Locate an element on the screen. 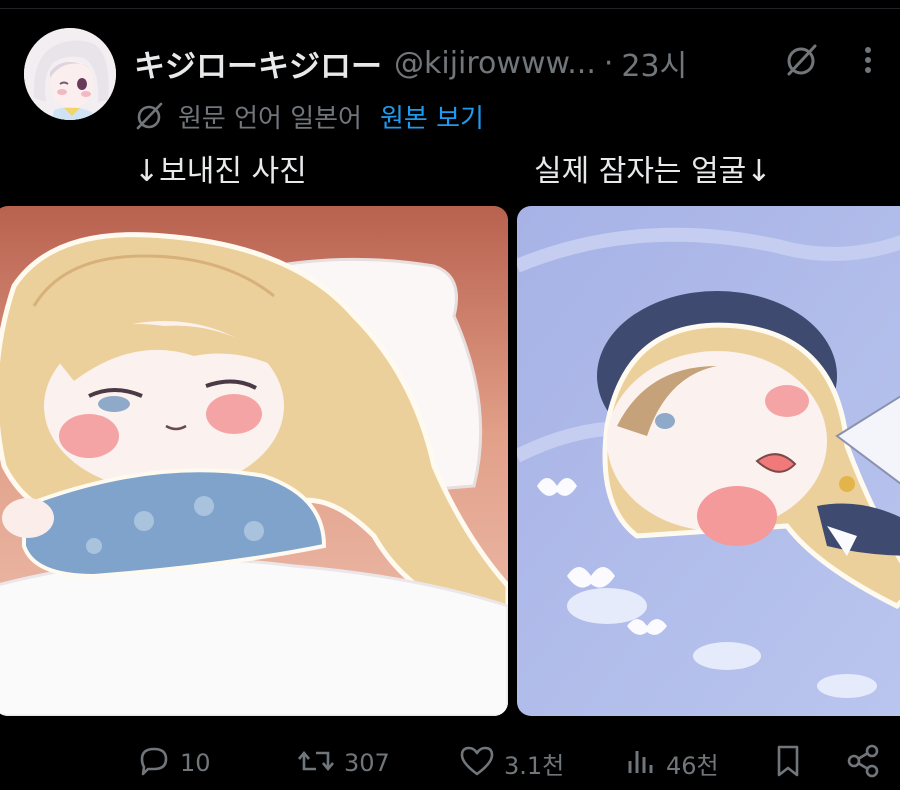 Image resolution: width=900 pixels, height=790 pixels. timestamp: 23시 is located at coordinates (654, 63).